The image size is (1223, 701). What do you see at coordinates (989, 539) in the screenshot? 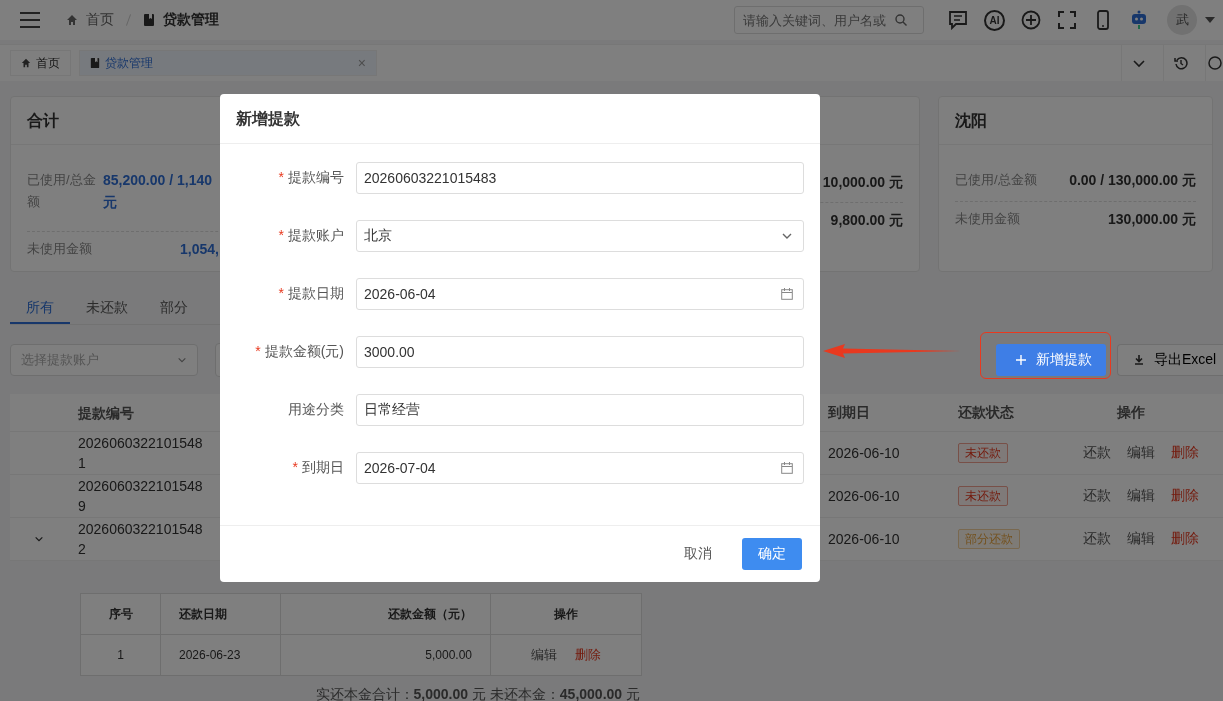
I see `status-tag: 部分还款` at bounding box center [989, 539].